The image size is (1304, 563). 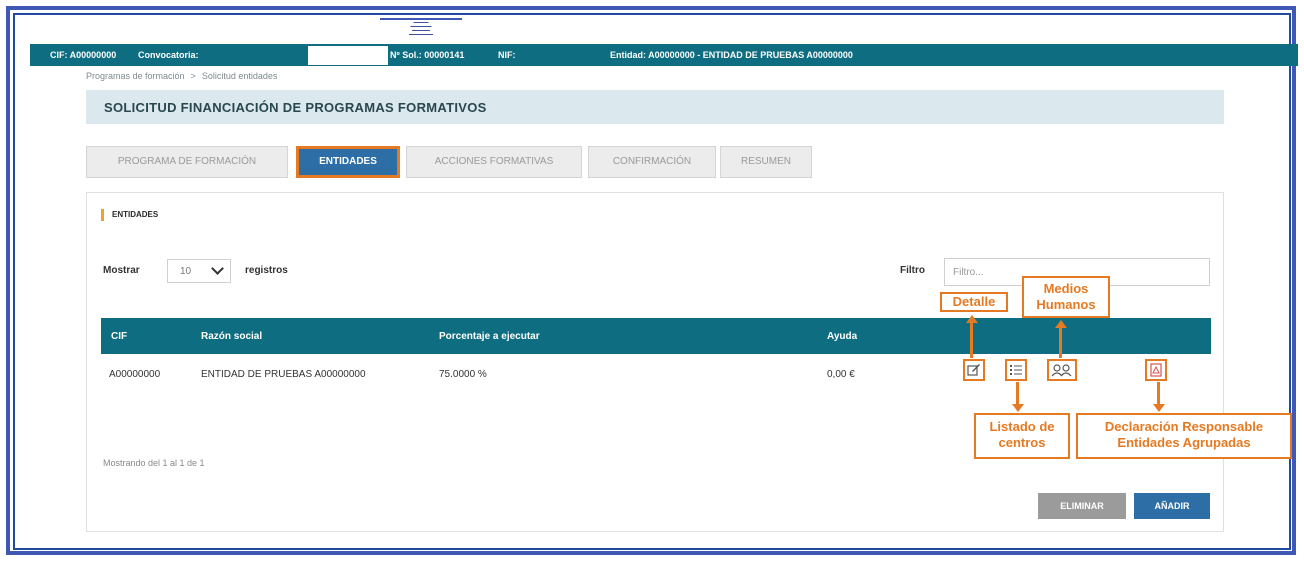 I want to click on column-header-porcentaje: Porcentaje a ejecutar, so click(x=489, y=336).